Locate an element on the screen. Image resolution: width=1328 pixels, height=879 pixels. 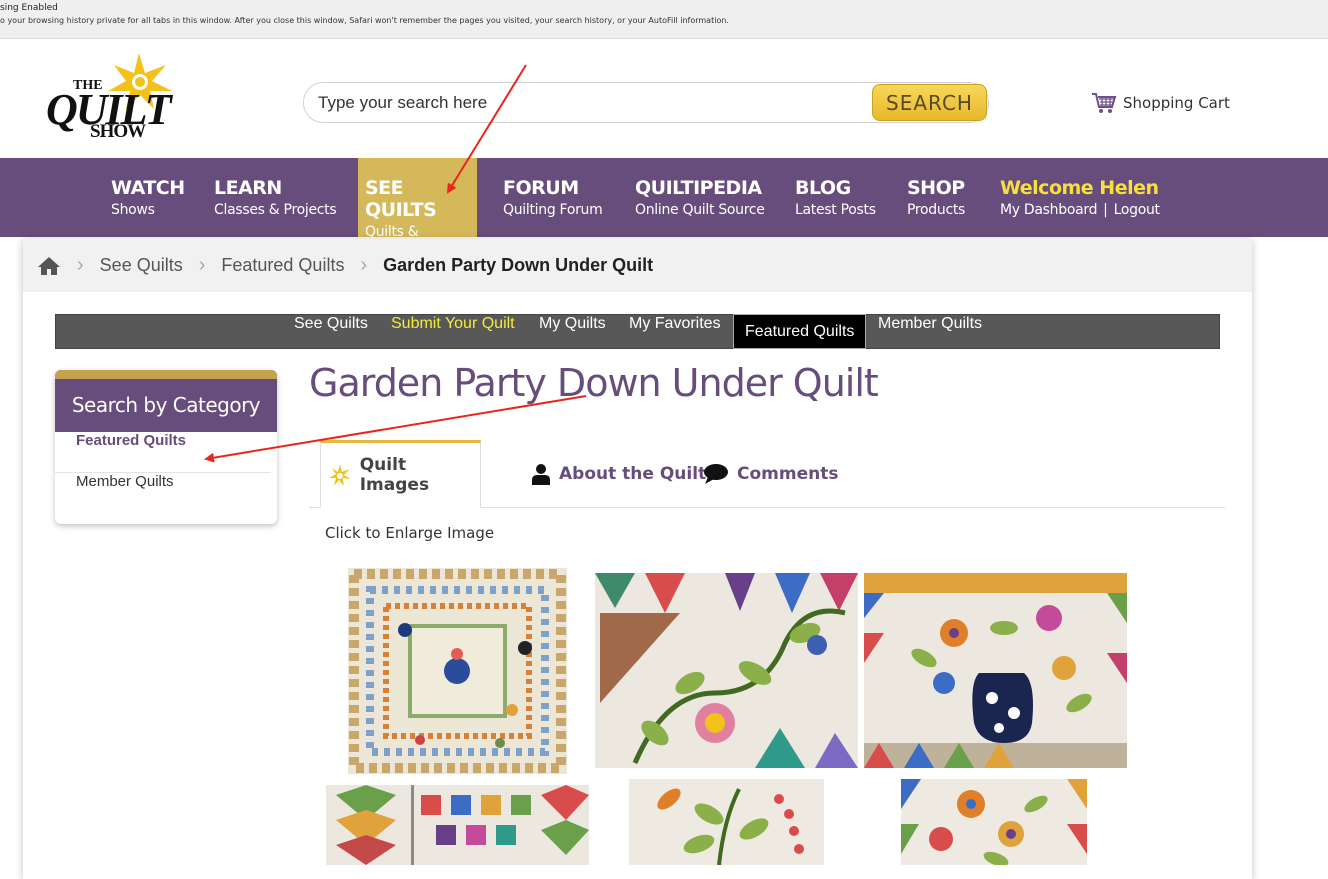
nav-item-subtitle: Online Quilt Source is located at coordinates (700, 210).